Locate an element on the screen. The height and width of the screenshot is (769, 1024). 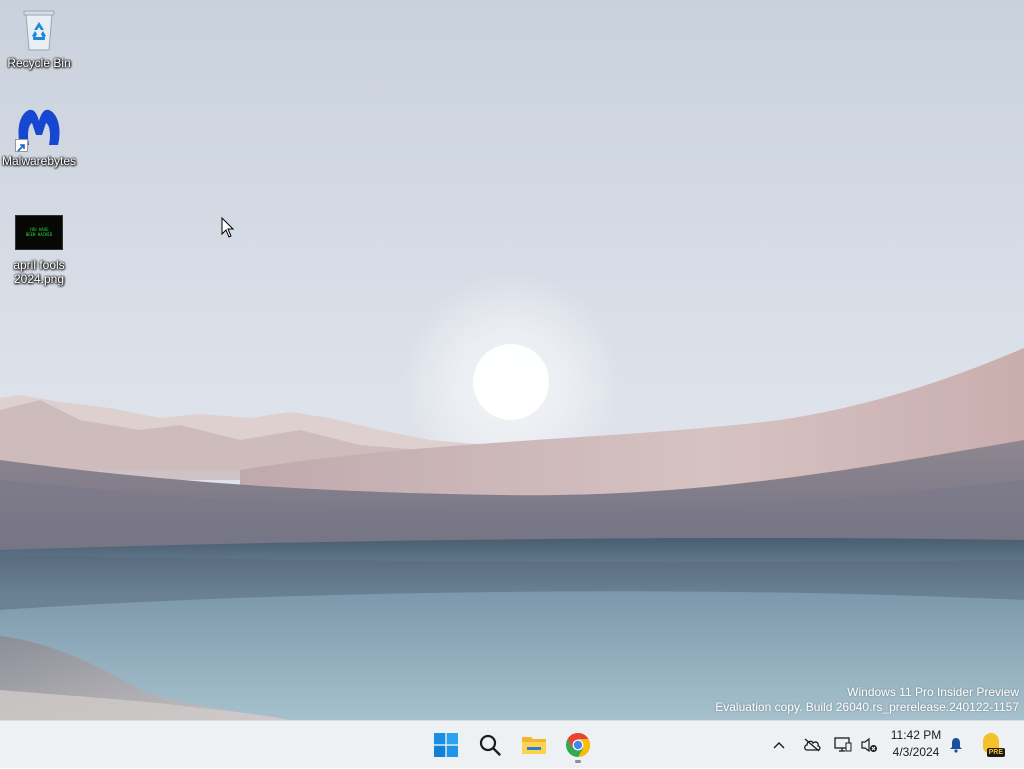
notifications-button is located at coordinates (956, 745).